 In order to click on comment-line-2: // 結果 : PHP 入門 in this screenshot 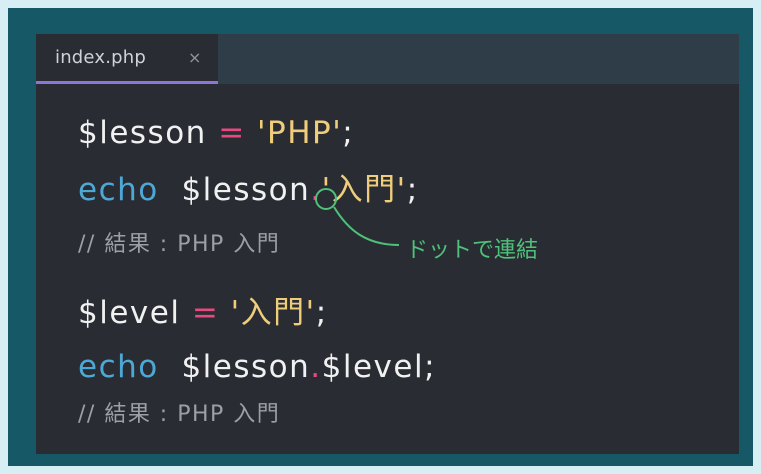, I will do `click(179, 414)`.